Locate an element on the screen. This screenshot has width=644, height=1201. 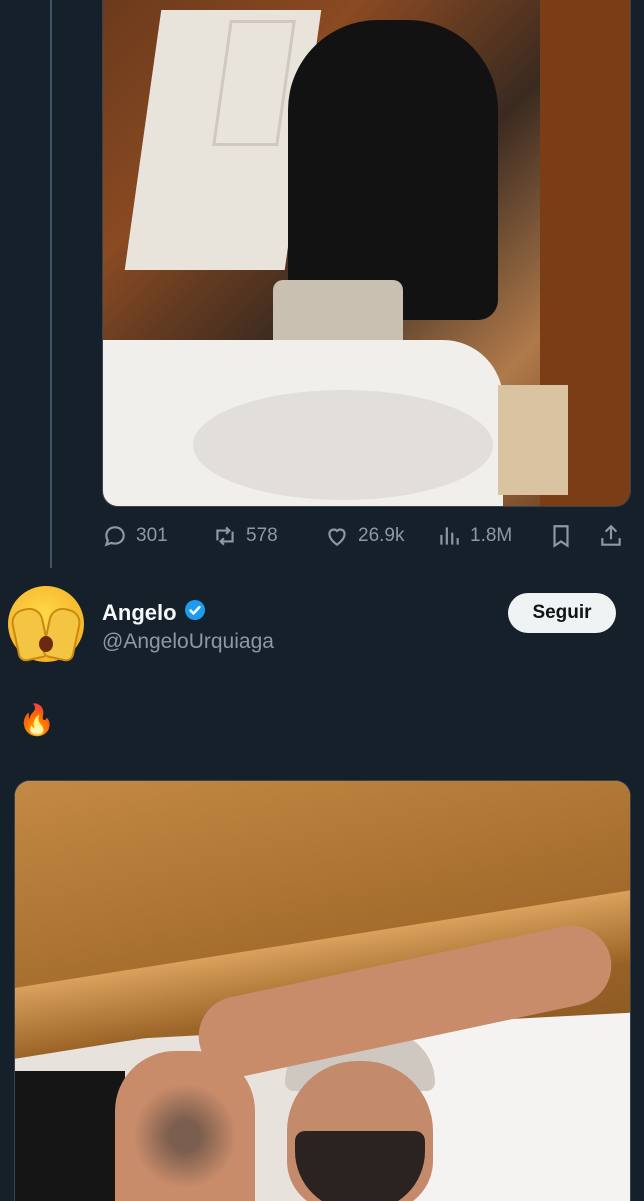
views-button: 1.8M is located at coordinates (474, 536).